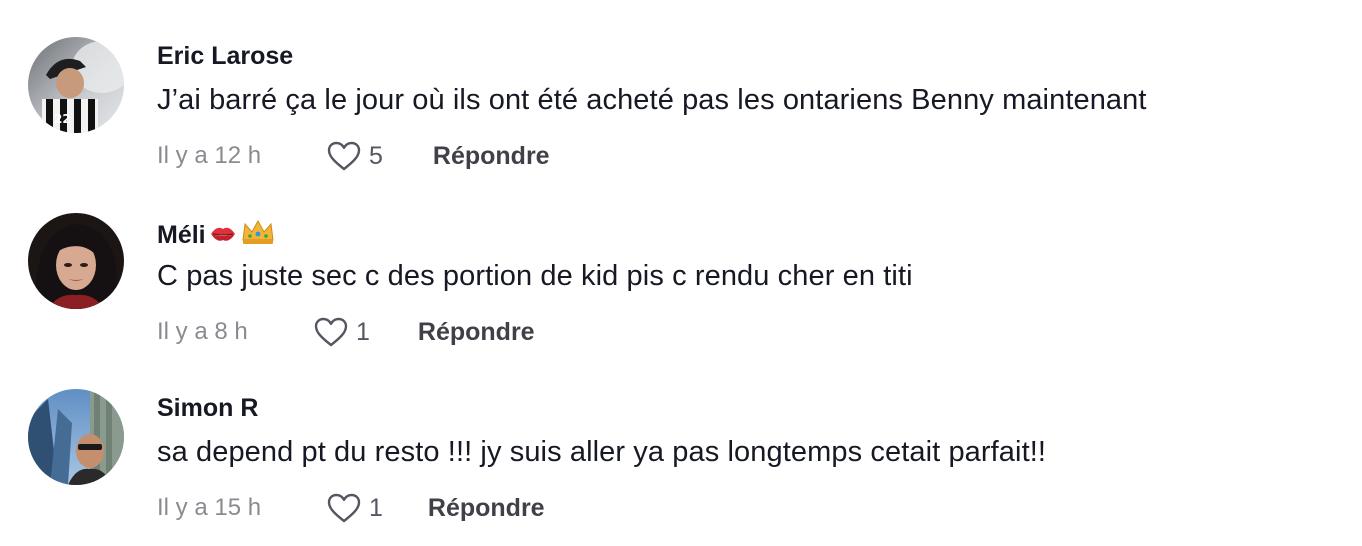 The width and height of the screenshot is (1362, 546). I want to click on comment-meta: Il y a 15 h 1 Répondre, so click(351, 508).